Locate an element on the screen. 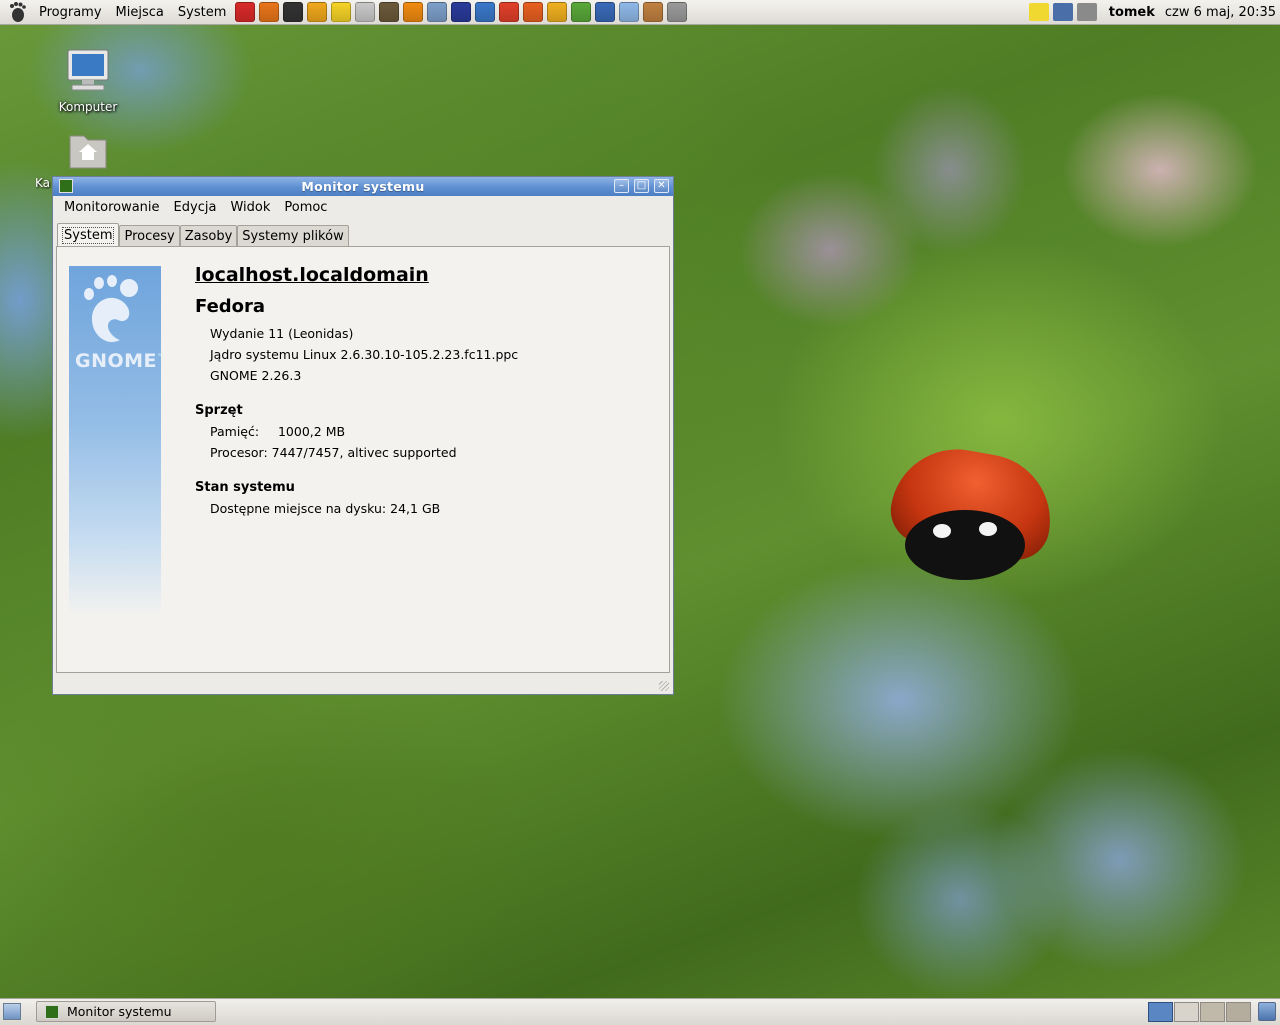  tab-bar: System Procesy Zasoby Systemy plików is located at coordinates (203, 235).